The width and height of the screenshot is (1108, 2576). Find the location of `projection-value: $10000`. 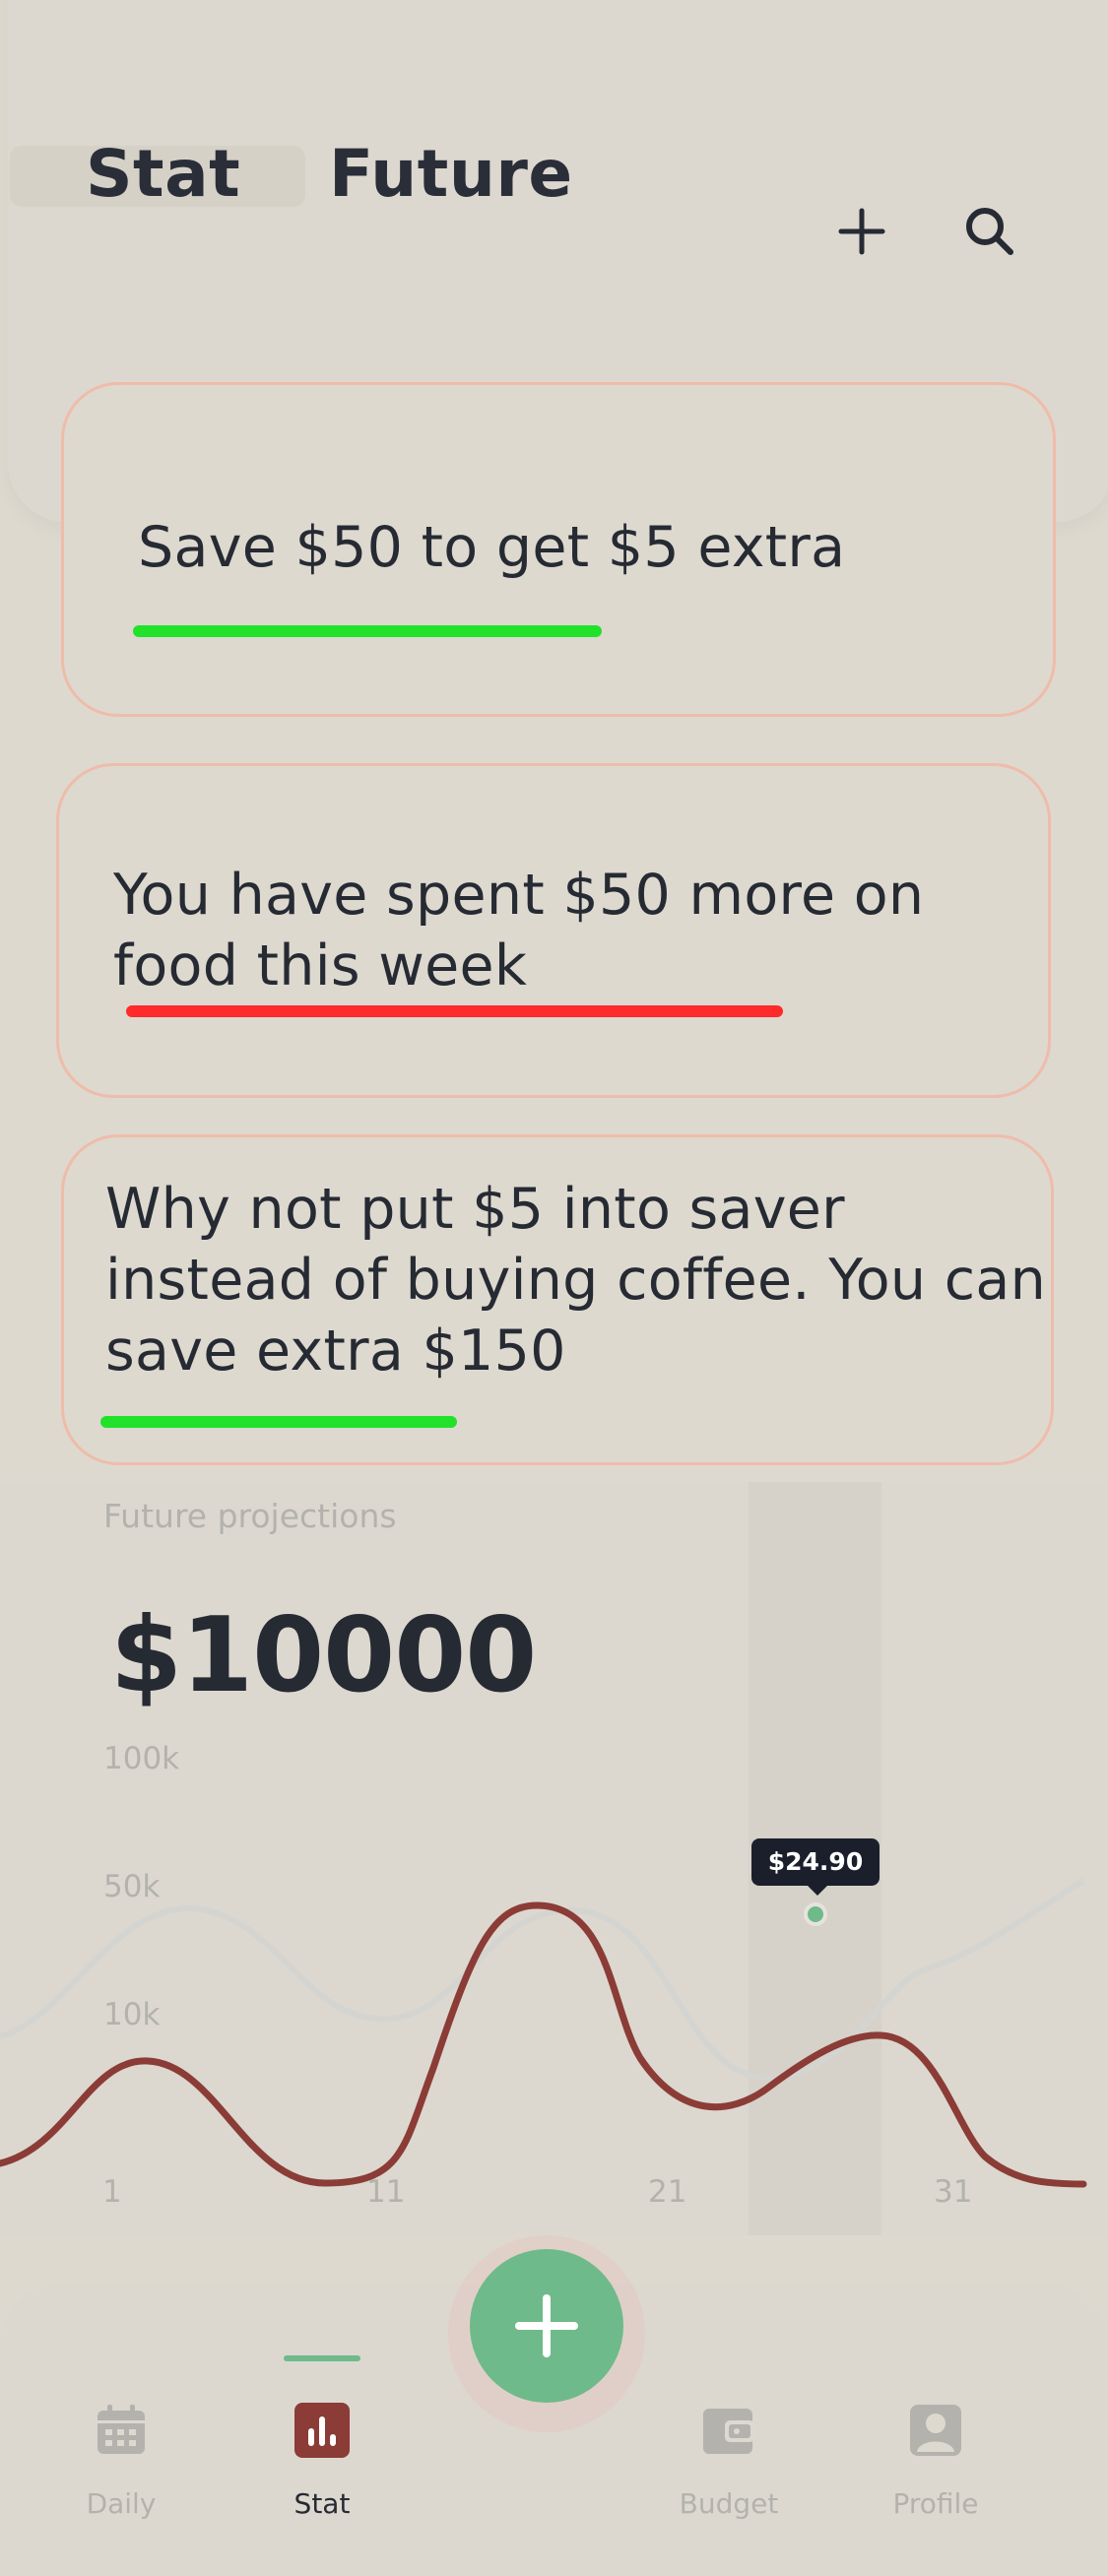

projection-value: $10000 is located at coordinates (324, 1655).